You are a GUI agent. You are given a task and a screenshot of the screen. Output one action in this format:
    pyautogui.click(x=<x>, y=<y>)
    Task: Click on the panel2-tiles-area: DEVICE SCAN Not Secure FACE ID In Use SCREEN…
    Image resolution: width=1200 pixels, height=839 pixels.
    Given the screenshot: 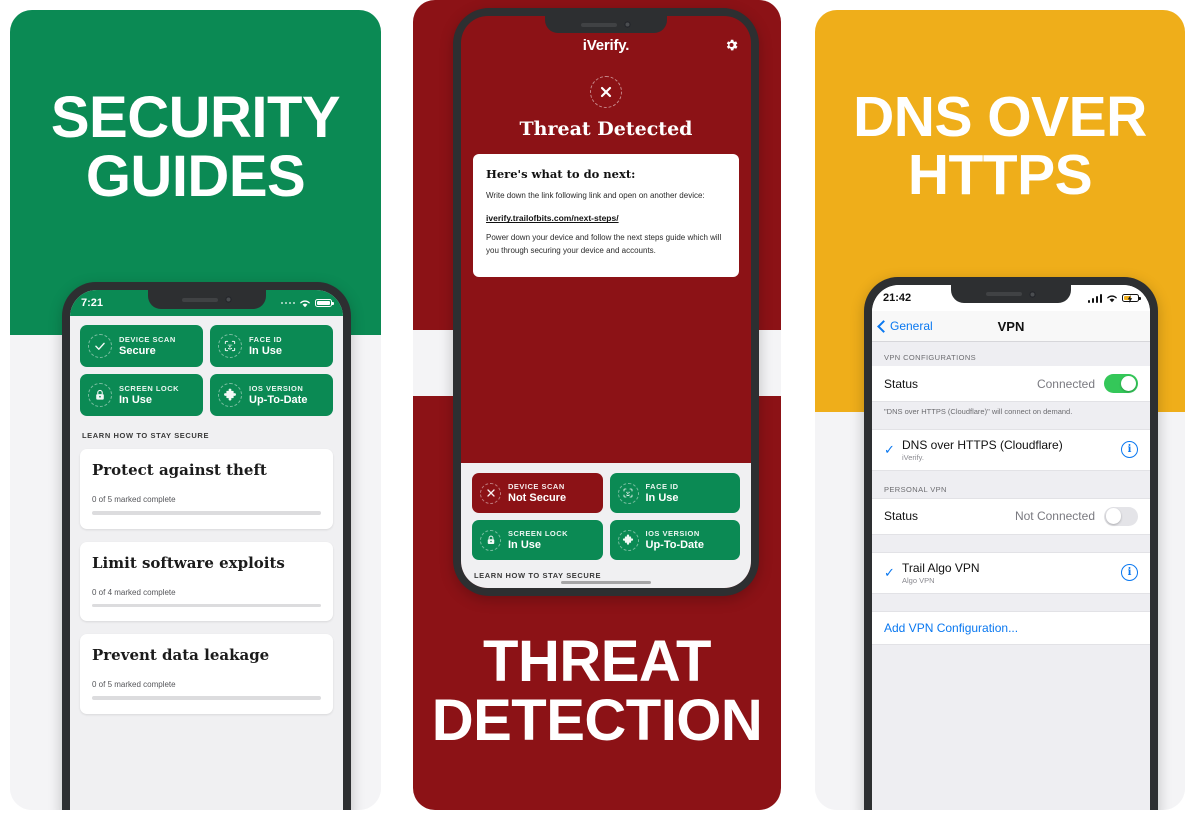 What is the action you would take?
    pyautogui.click(x=606, y=525)
    